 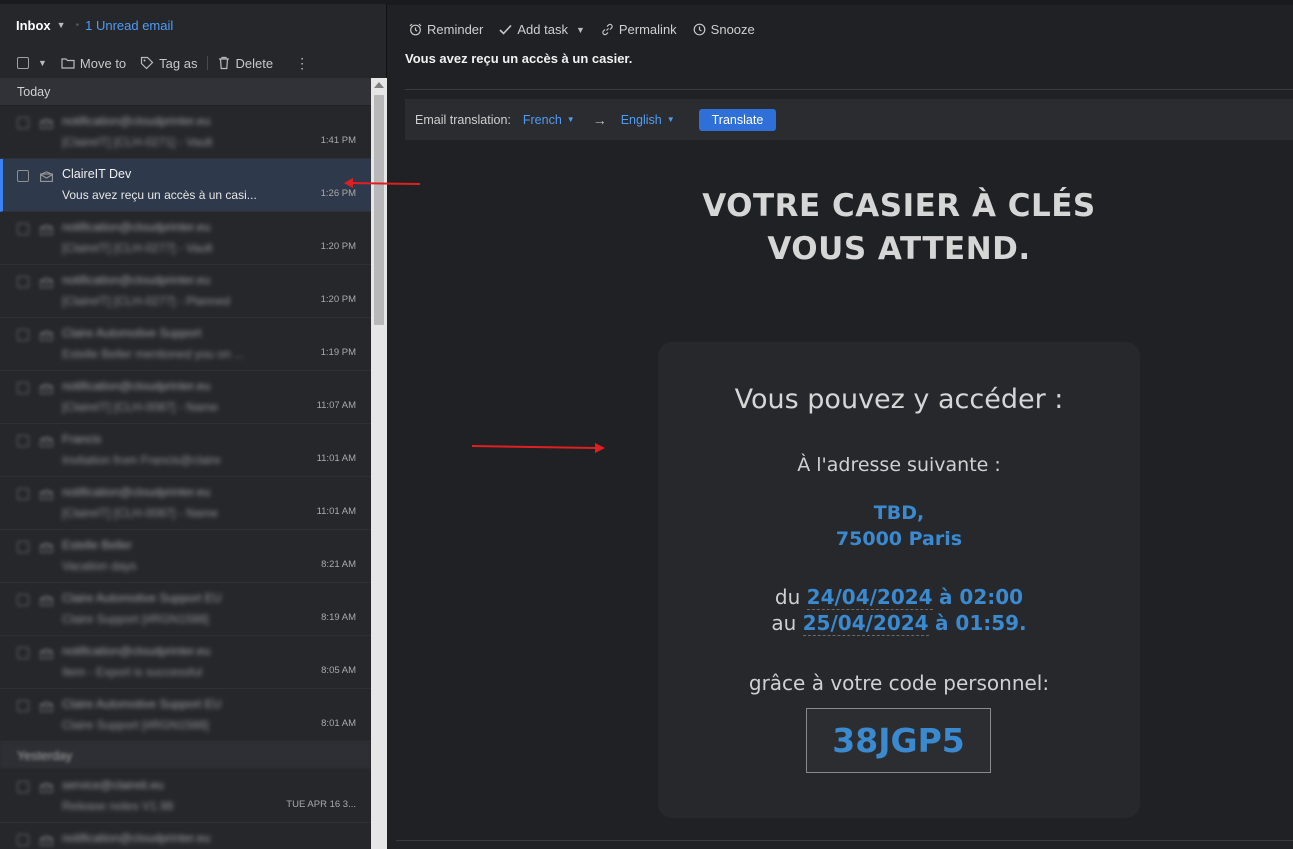 I want to click on translation-label: Email translation:, so click(x=463, y=119).